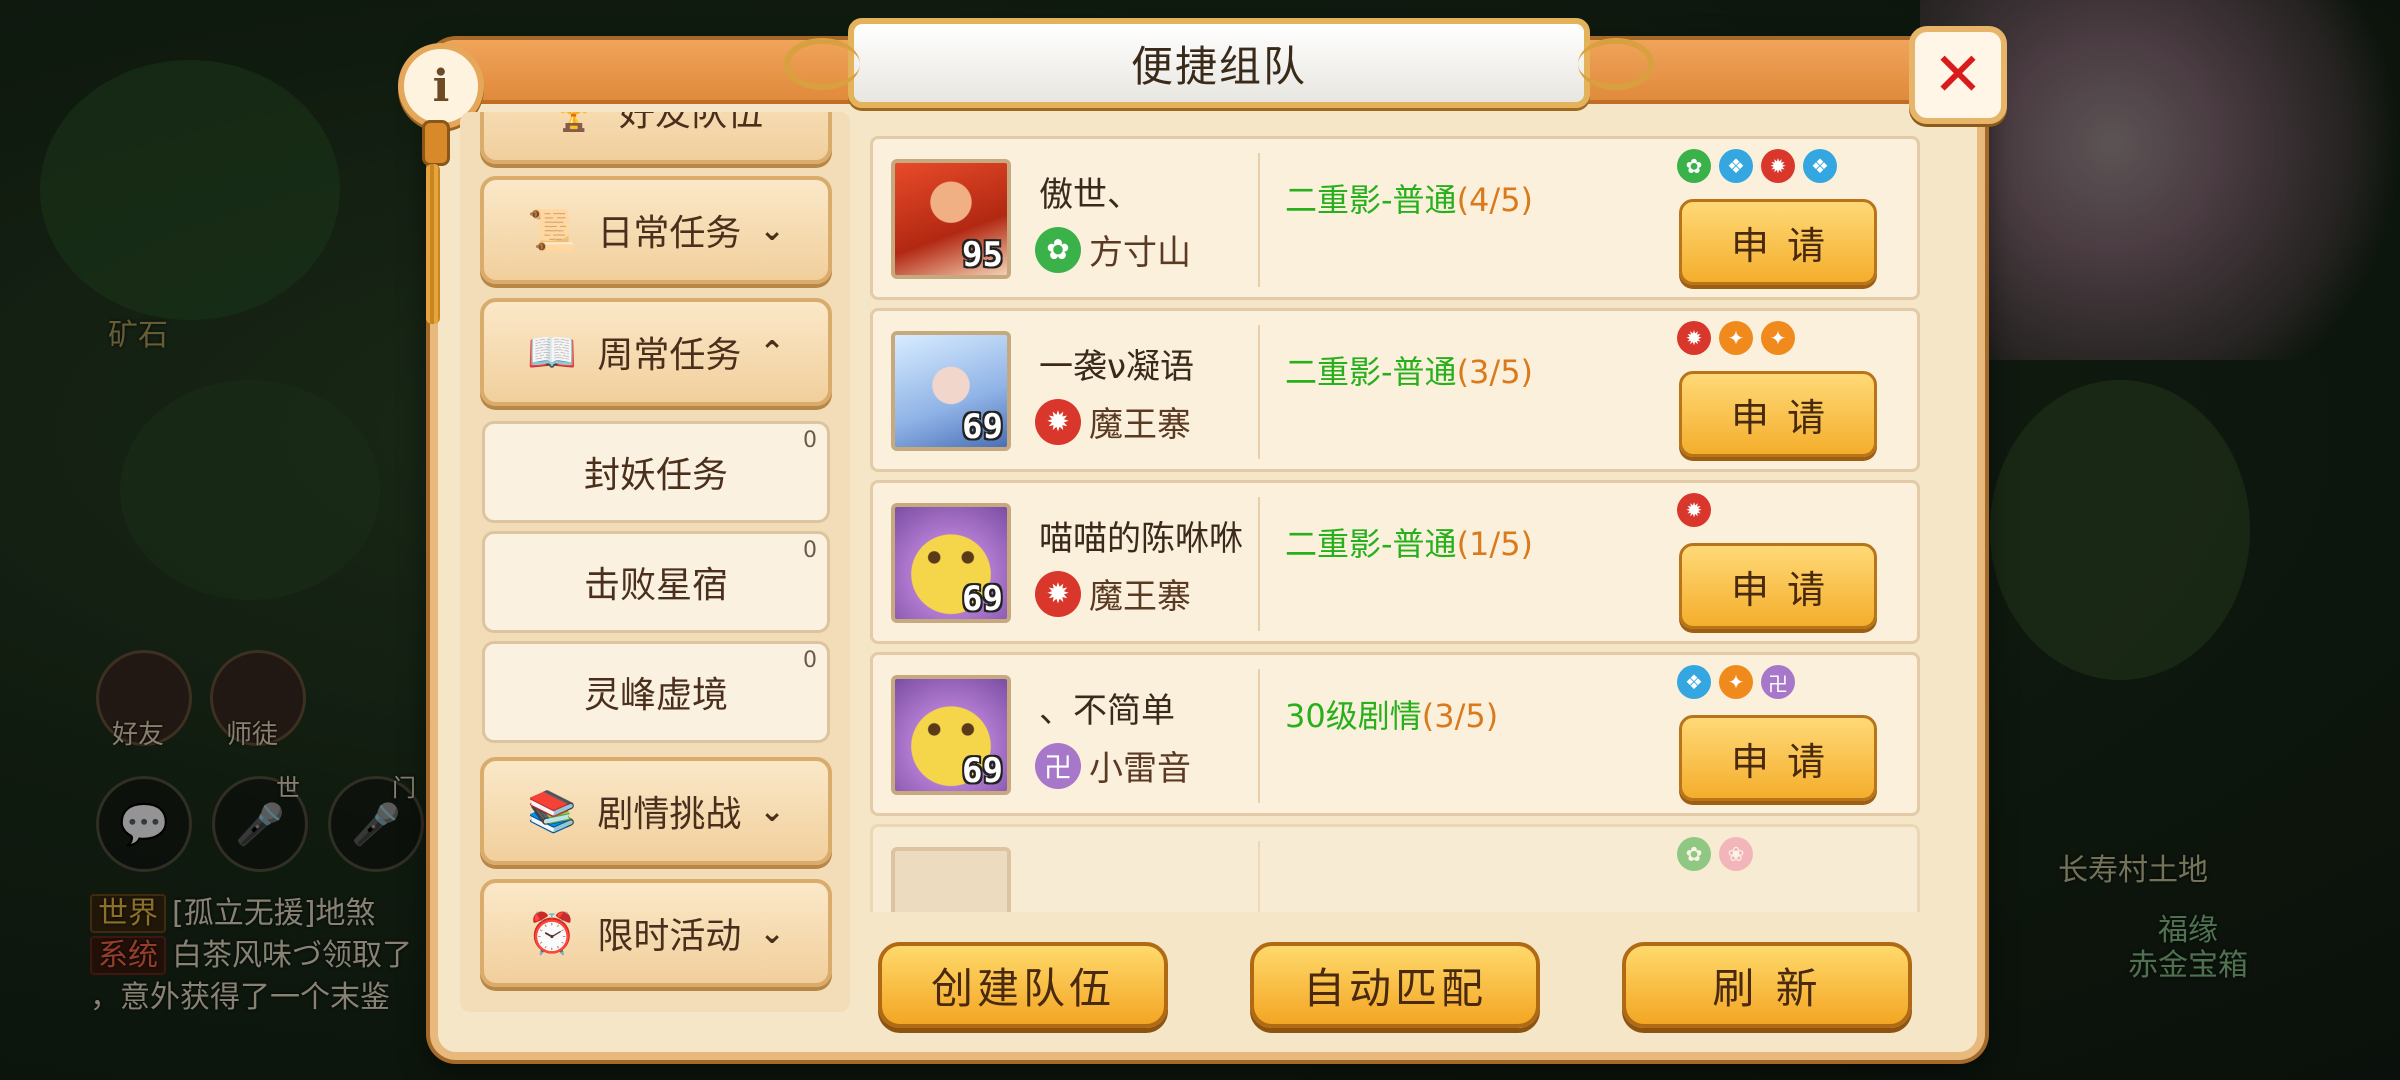 This screenshot has width=2400, height=1080. Describe the element at coordinates (669, 355) in the screenshot. I see `sidebar-item-label: 周常任务` at that location.